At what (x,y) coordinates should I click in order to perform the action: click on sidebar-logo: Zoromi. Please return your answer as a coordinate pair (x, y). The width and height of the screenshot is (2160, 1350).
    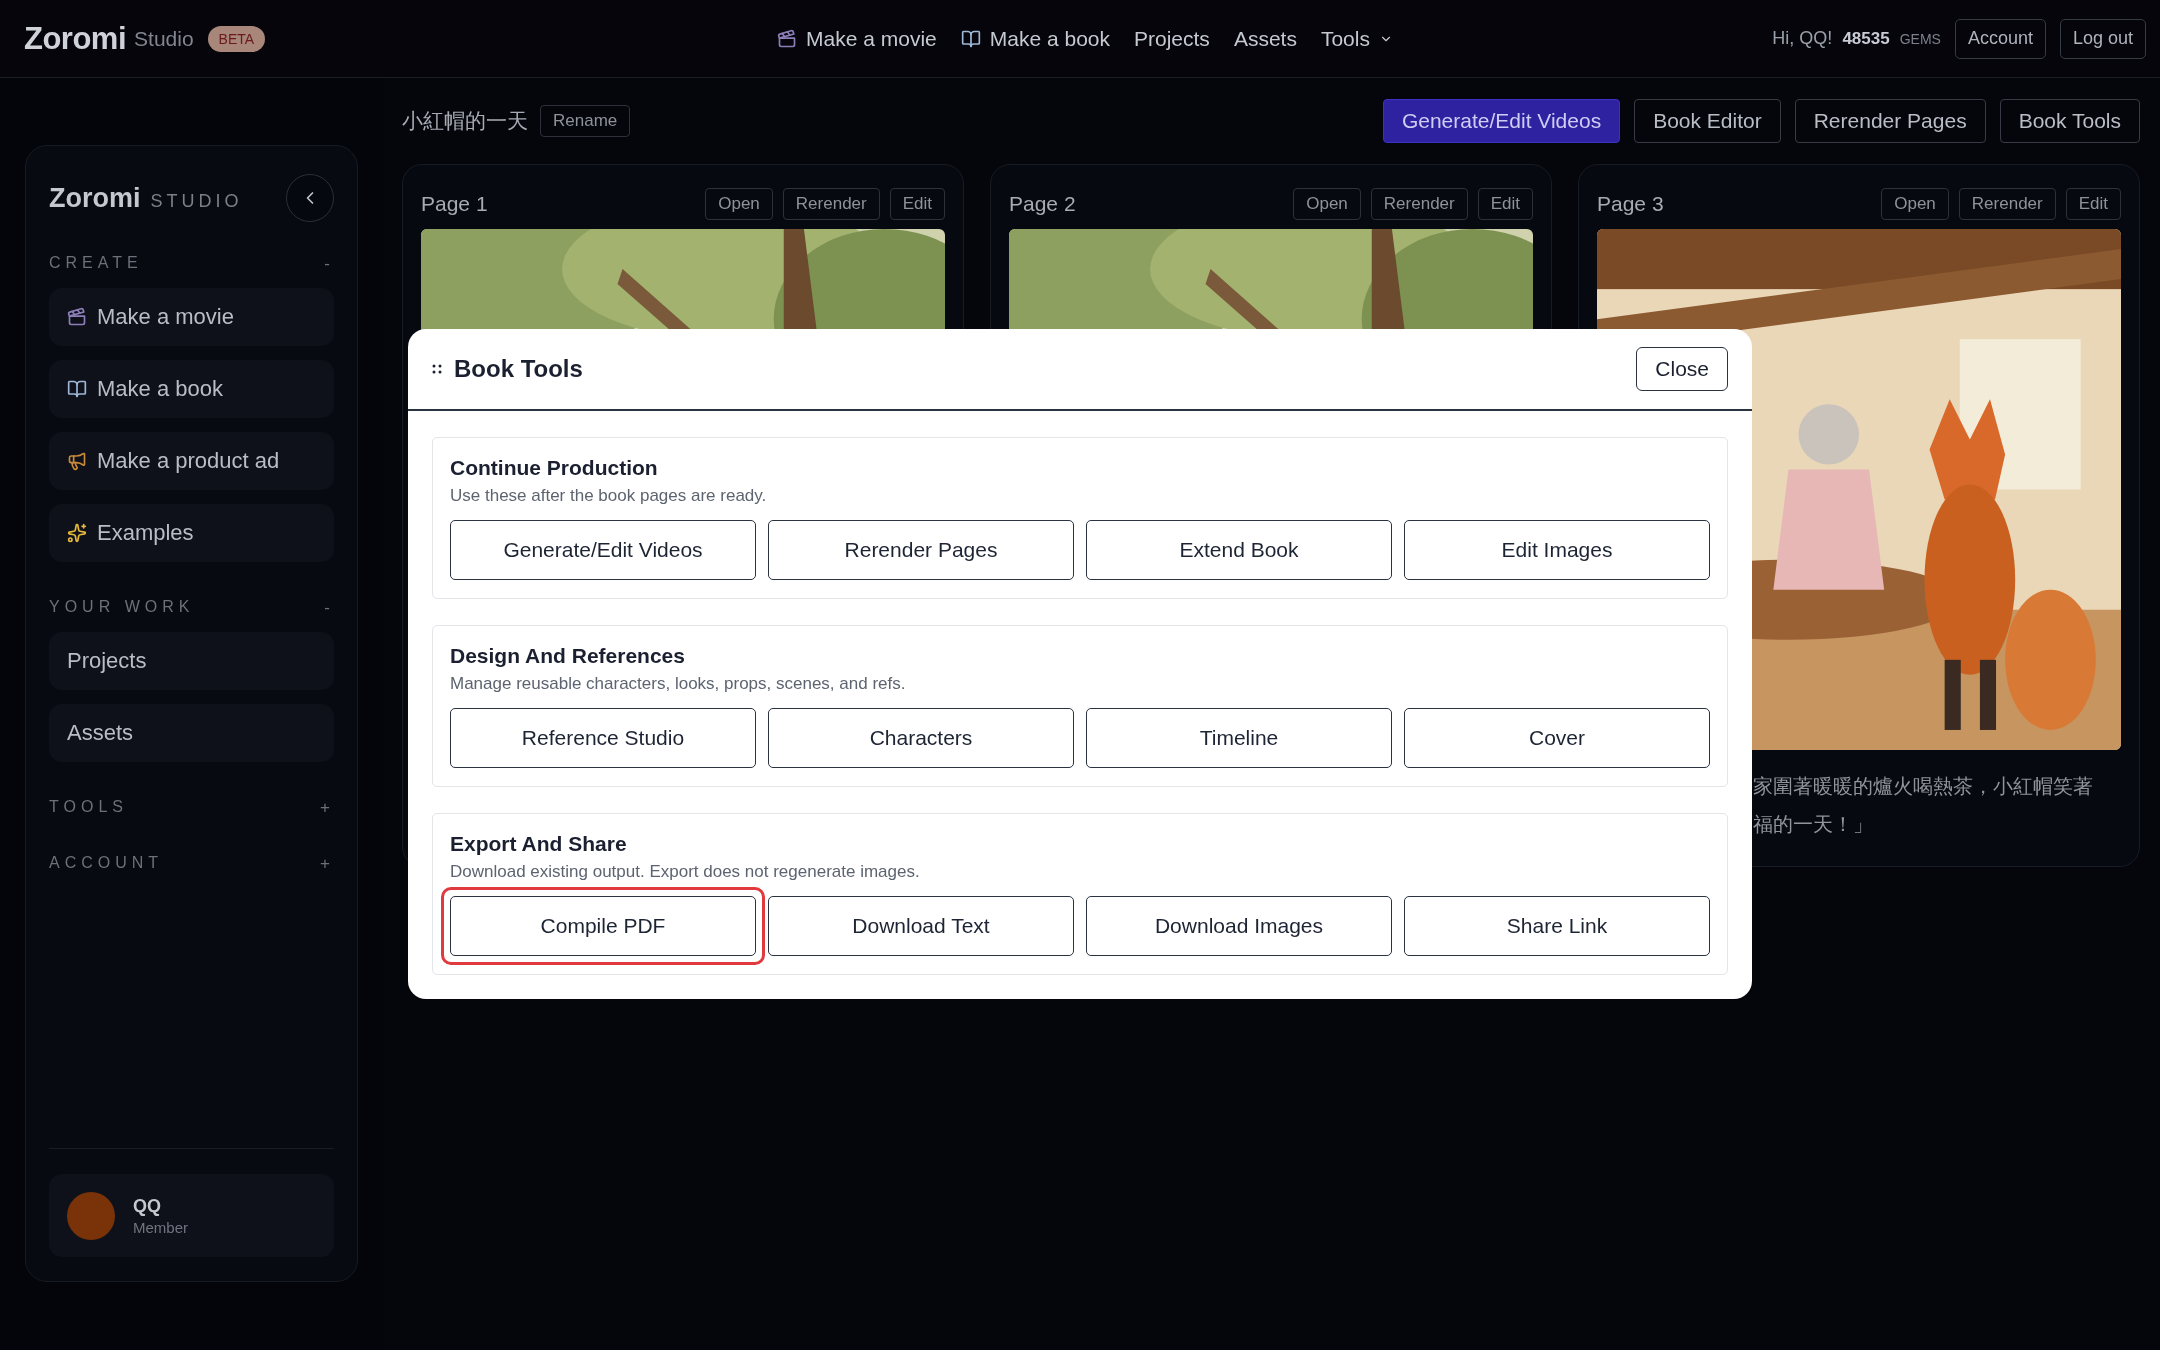
    Looking at the image, I should click on (95, 198).